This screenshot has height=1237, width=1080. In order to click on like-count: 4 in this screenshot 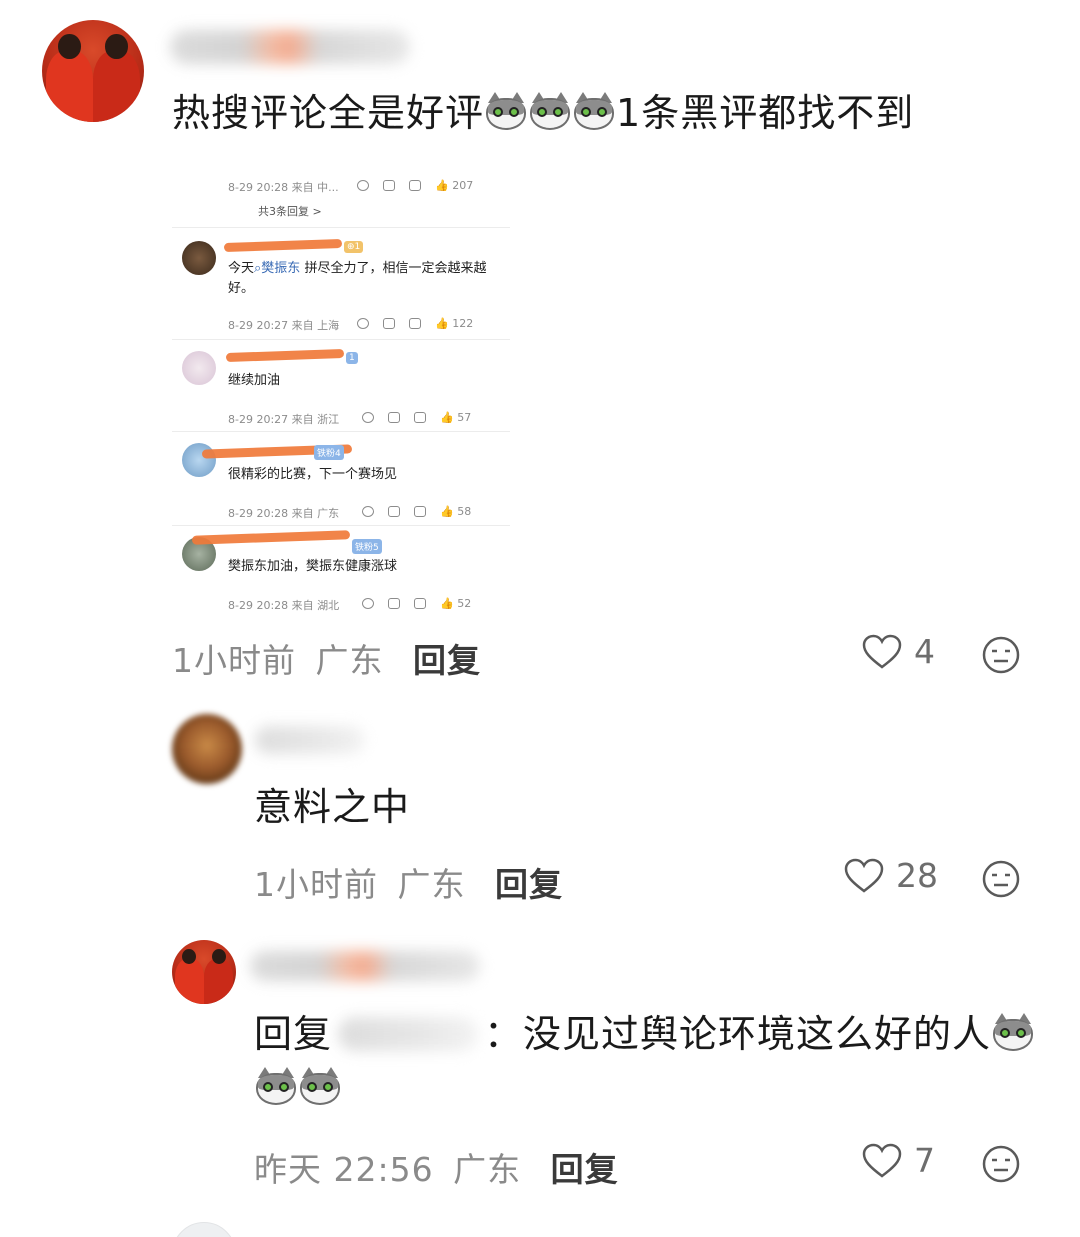, I will do `click(924, 651)`.